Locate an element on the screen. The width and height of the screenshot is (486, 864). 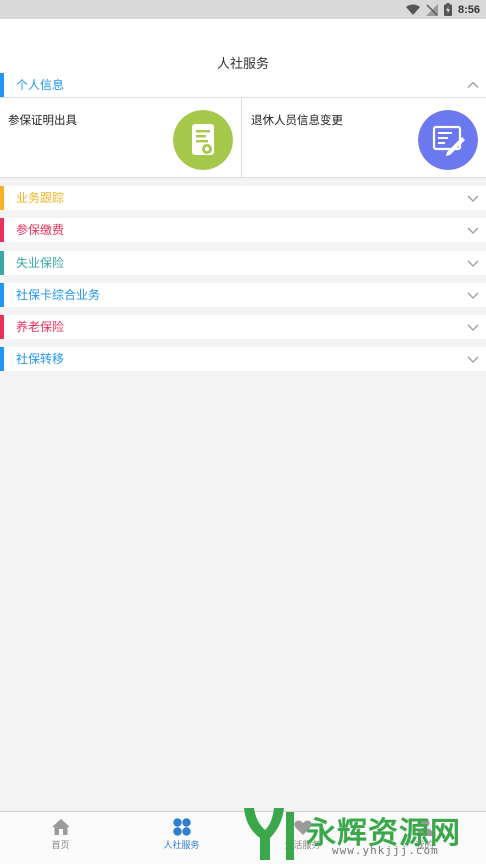
app-header: 人社服务 is located at coordinates (243, 46).